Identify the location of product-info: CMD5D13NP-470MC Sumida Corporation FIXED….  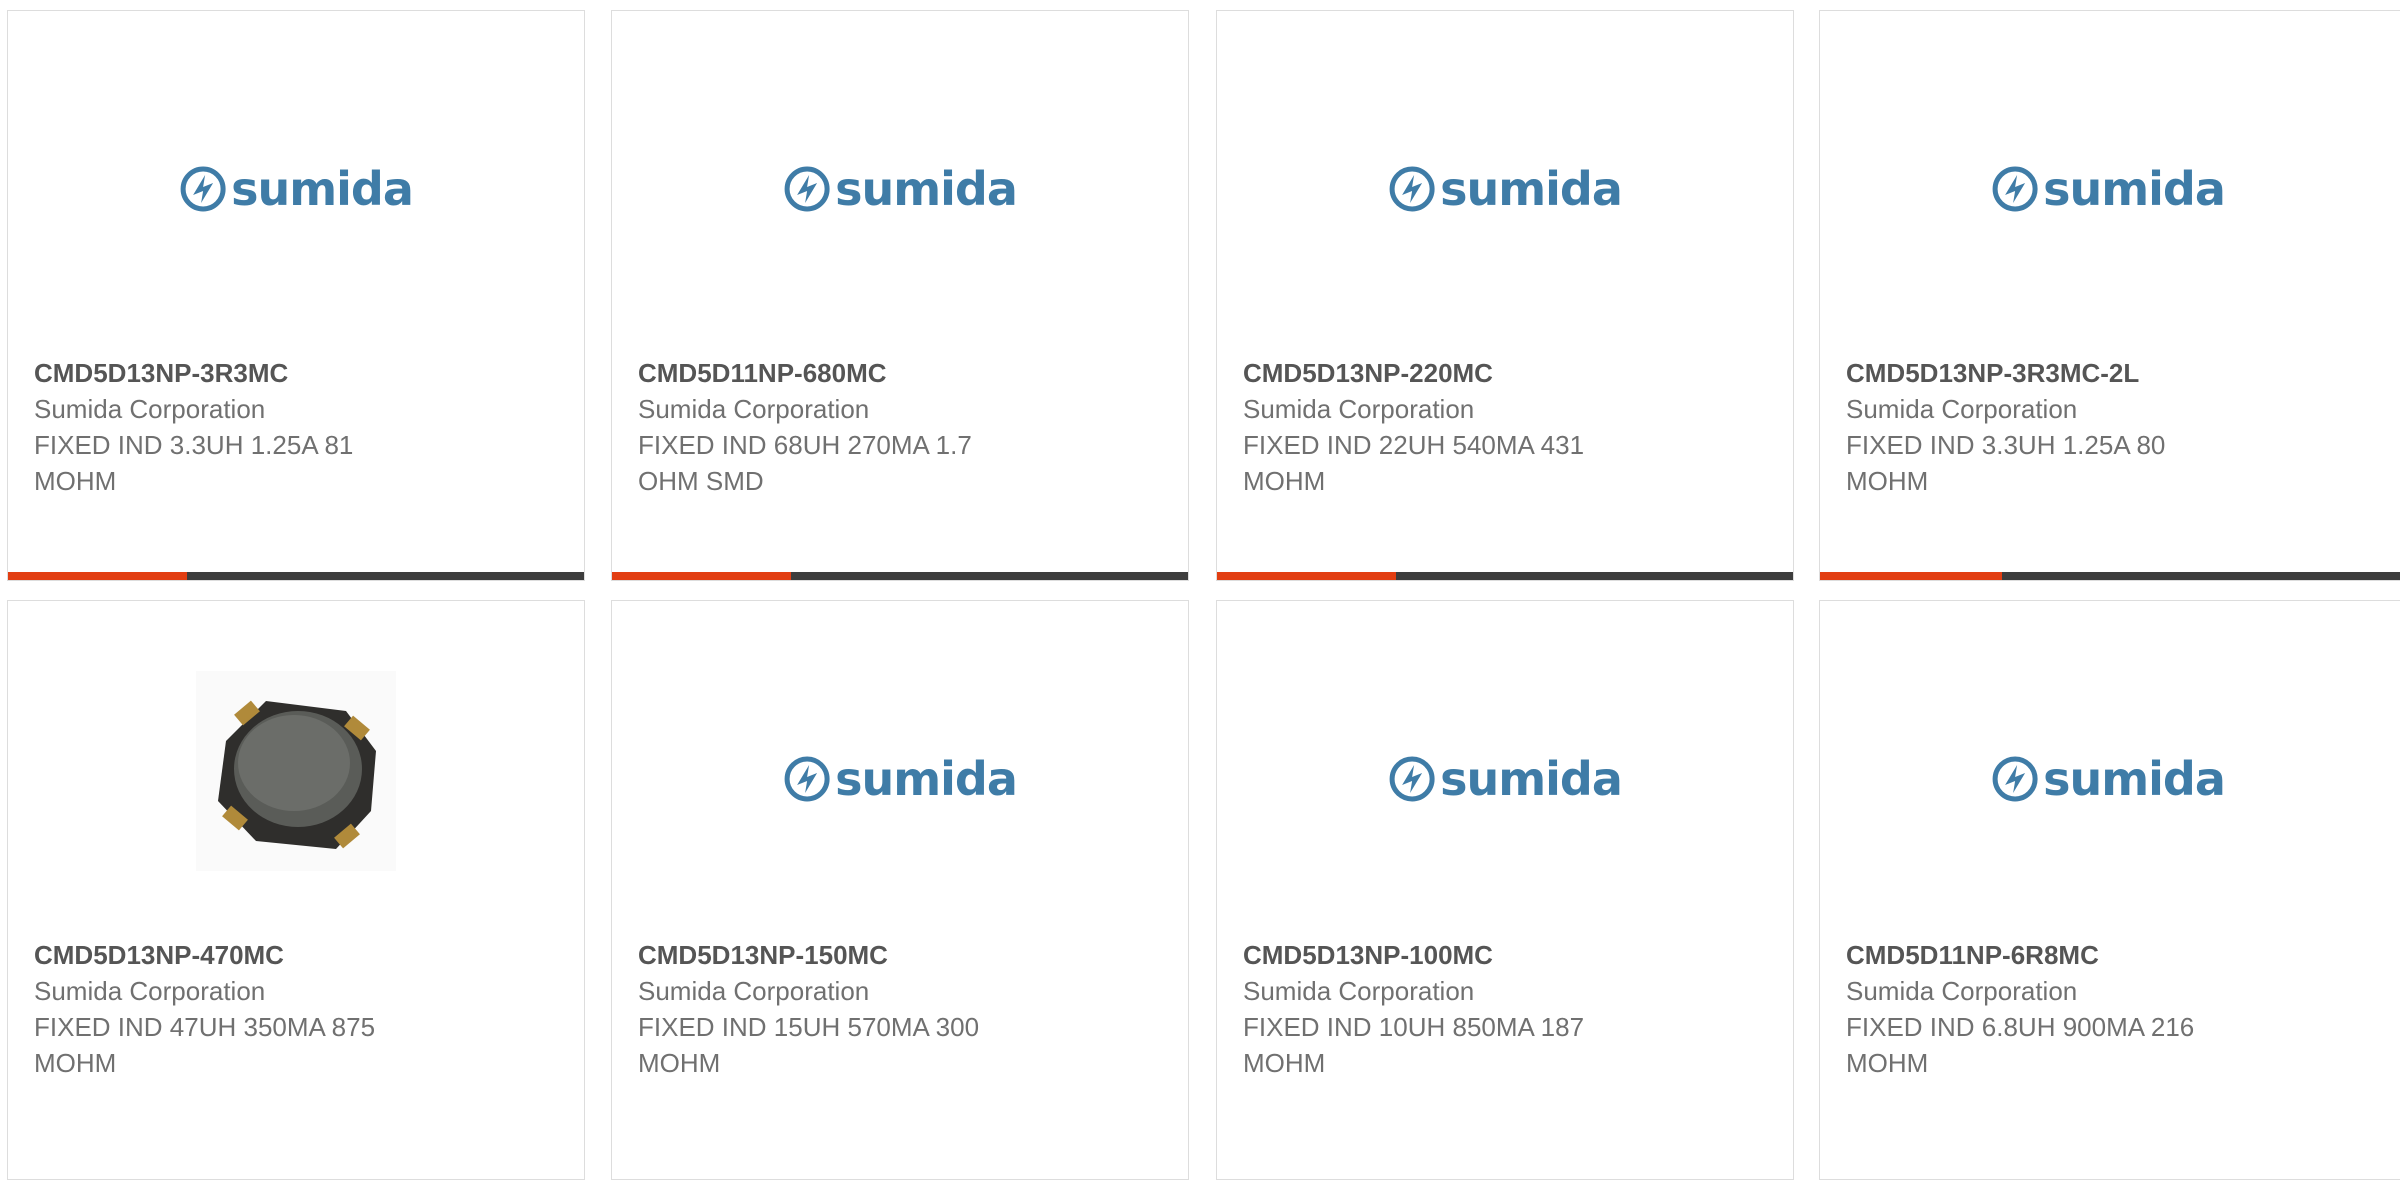
(299, 1009).